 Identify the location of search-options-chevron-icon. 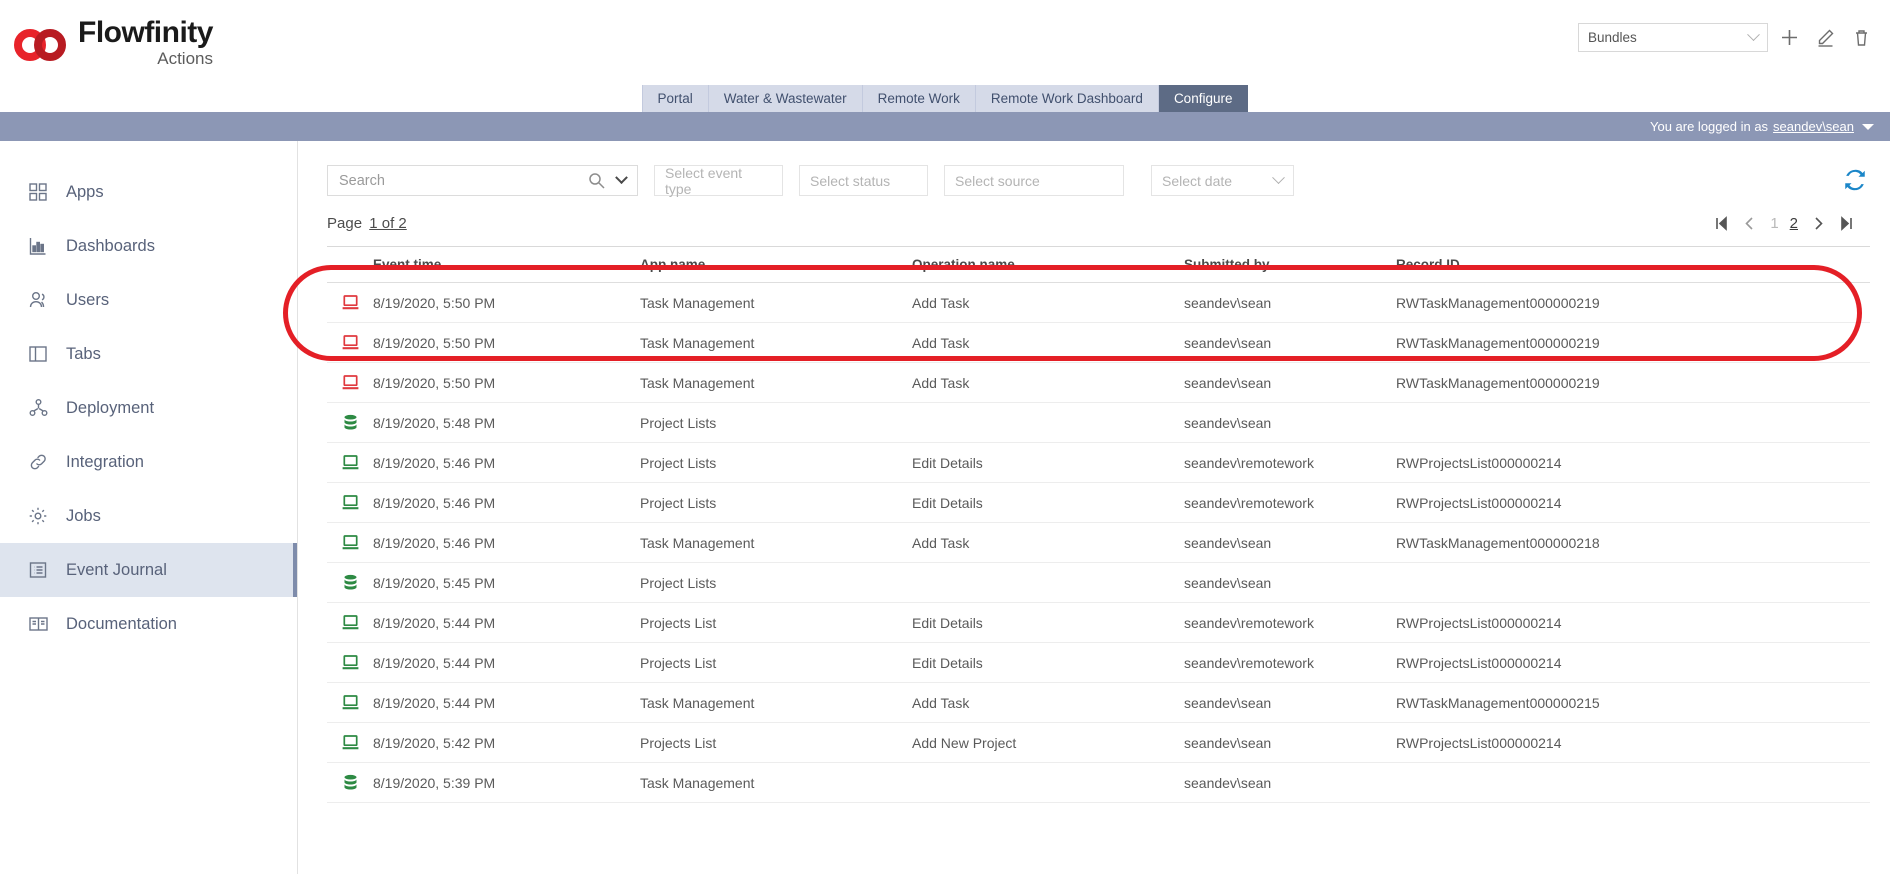
(621, 178).